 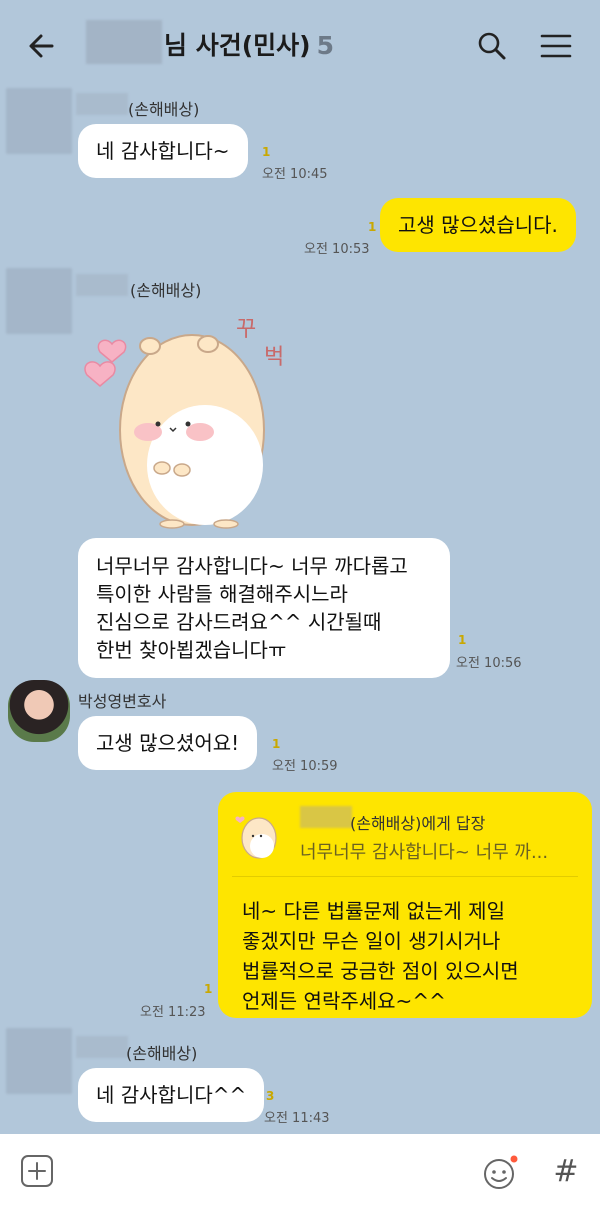 I want to click on menu-icon, so click(x=556, y=46).